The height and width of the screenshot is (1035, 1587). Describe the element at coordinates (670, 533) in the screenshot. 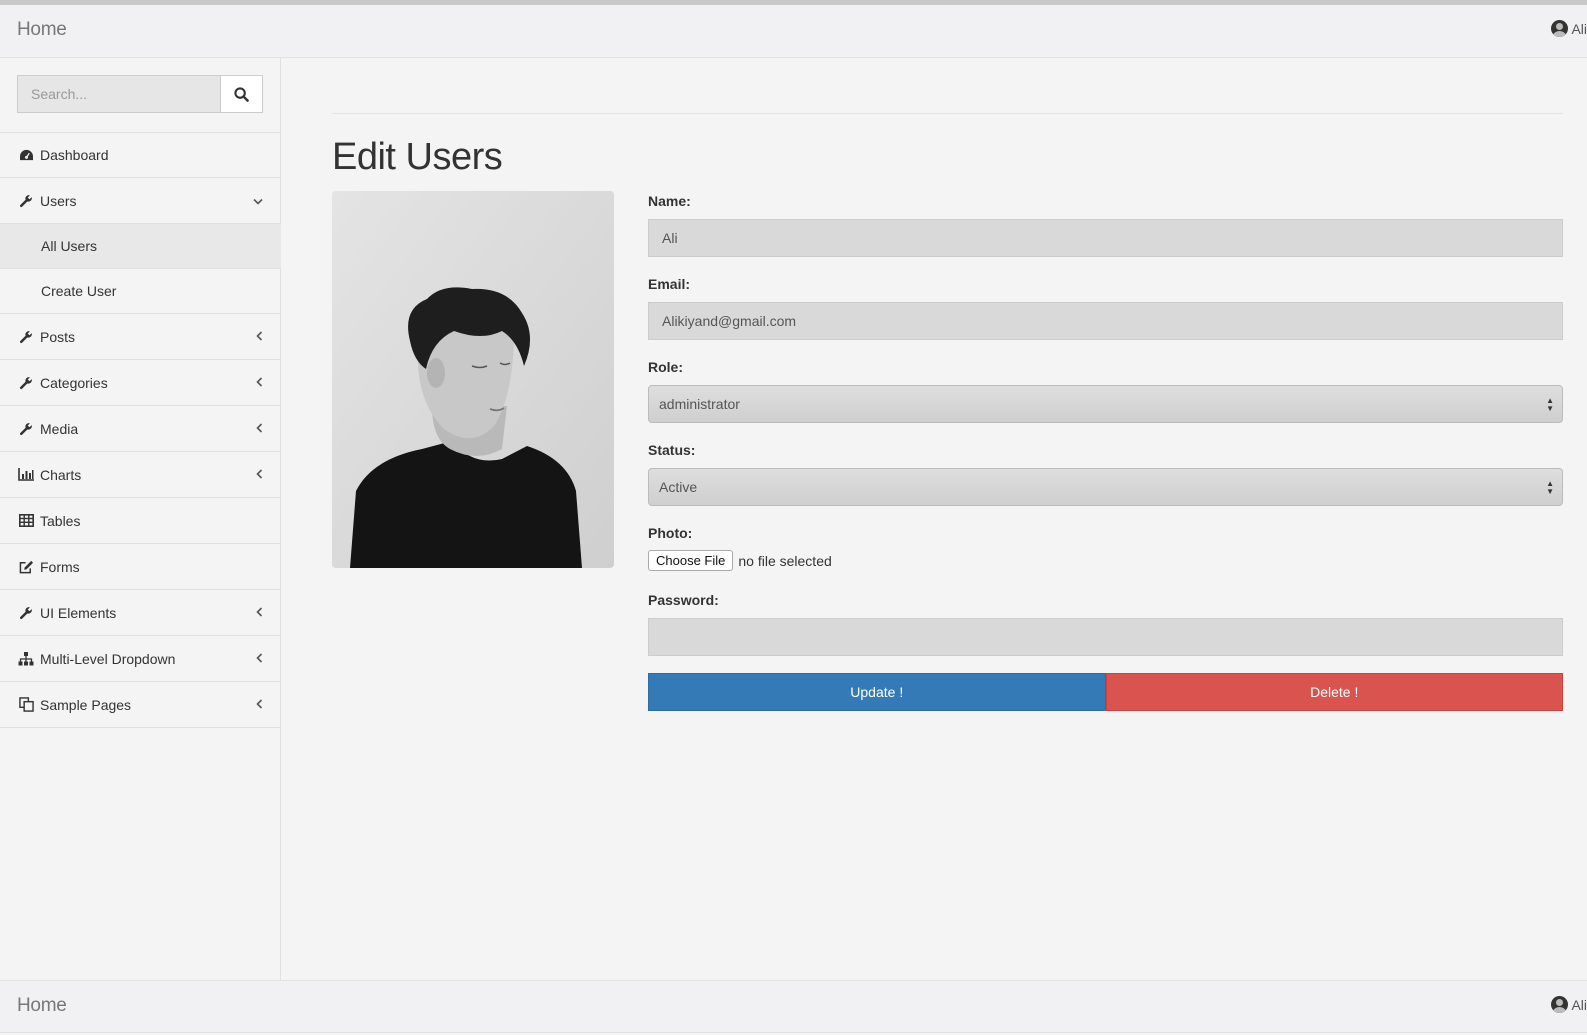

I see `photo-label: Photo:` at that location.